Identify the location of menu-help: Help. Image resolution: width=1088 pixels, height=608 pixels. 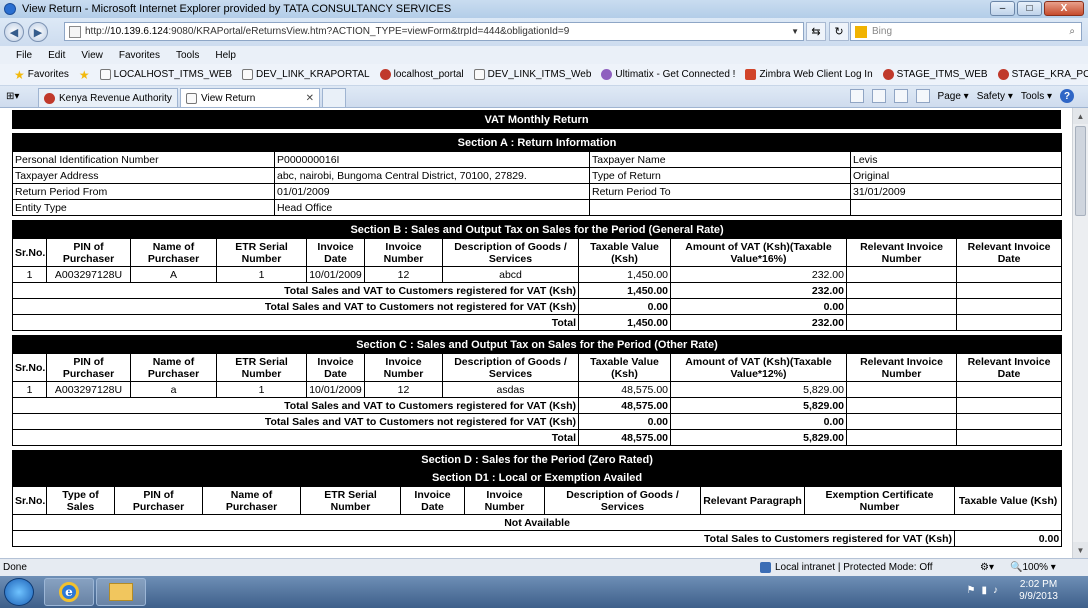
(225, 55).